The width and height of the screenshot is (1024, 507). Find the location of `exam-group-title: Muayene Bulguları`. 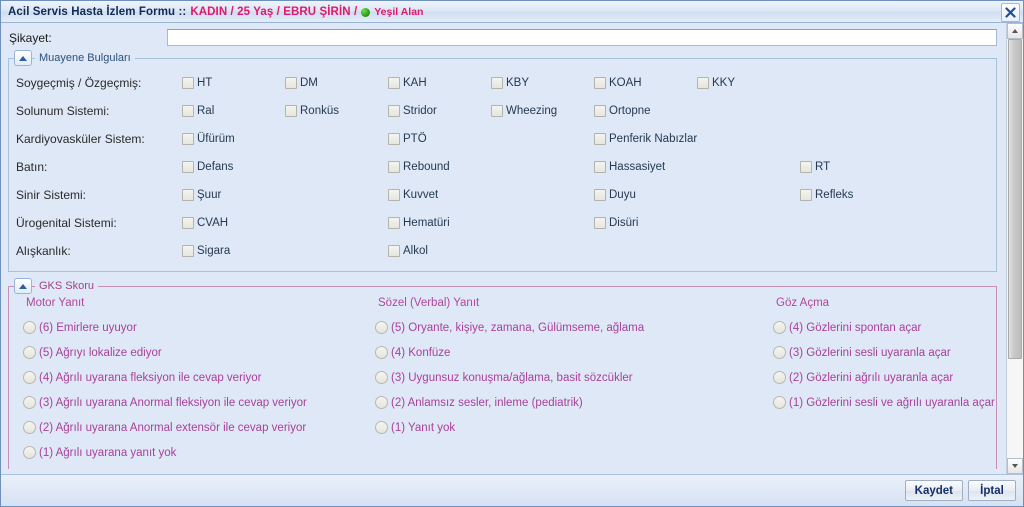

exam-group-title: Muayene Bulguları is located at coordinates (85, 58).